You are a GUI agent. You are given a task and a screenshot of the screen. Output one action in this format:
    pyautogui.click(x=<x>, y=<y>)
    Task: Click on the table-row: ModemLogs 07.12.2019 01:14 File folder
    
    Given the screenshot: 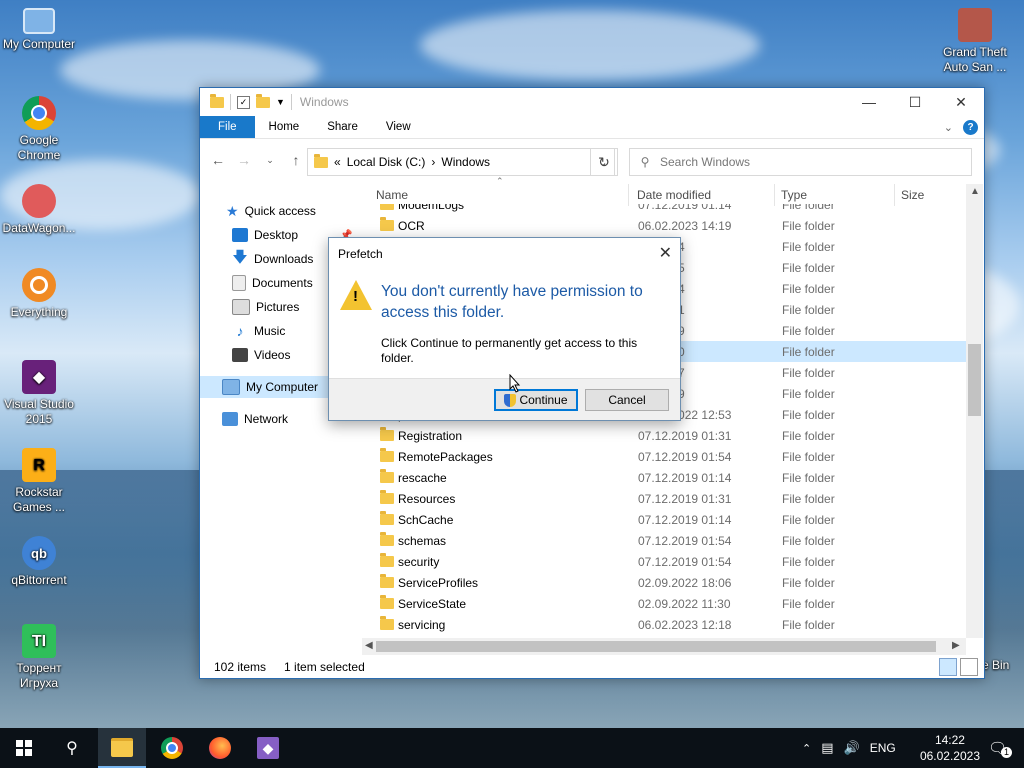 What is the action you would take?
    pyautogui.click(x=668, y=209)
    